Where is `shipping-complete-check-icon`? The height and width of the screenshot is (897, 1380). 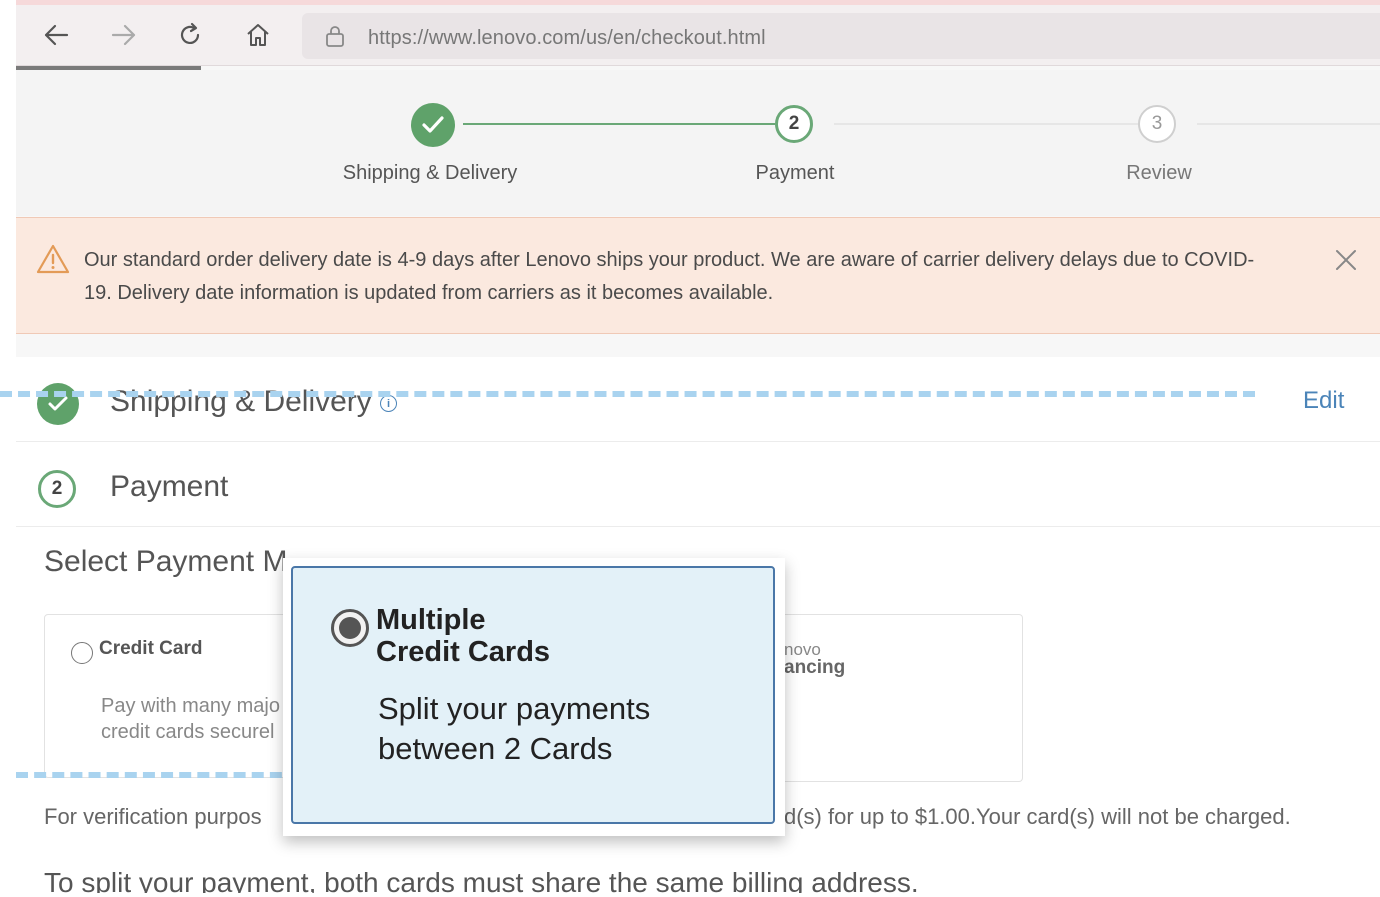
shipping-complete-check-icon is located at coordinates (58, 404).